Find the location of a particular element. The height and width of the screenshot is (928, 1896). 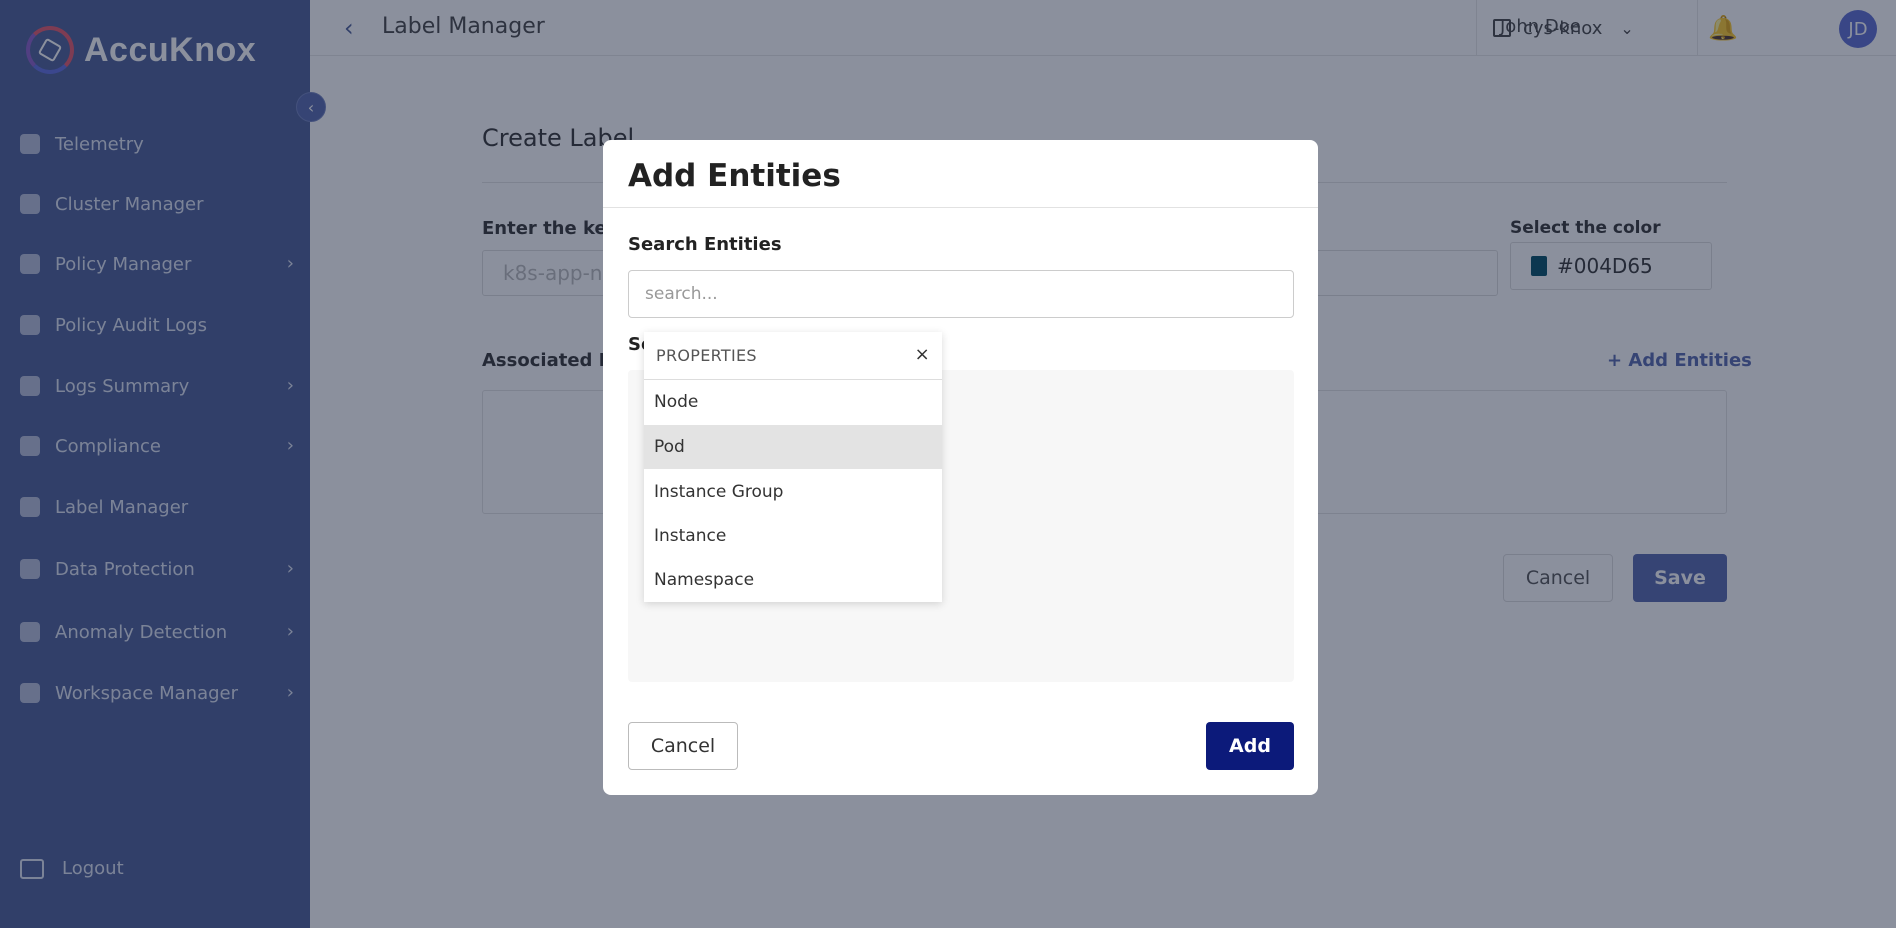

cancel-button: Cancel is located at coordinates (683, 746).